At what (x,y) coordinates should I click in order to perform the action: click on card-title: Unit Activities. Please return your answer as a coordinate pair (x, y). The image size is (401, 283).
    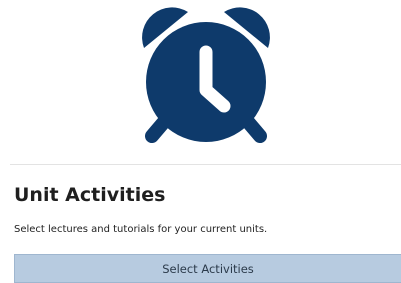
    Looking at the image, I should click on (90, 195).